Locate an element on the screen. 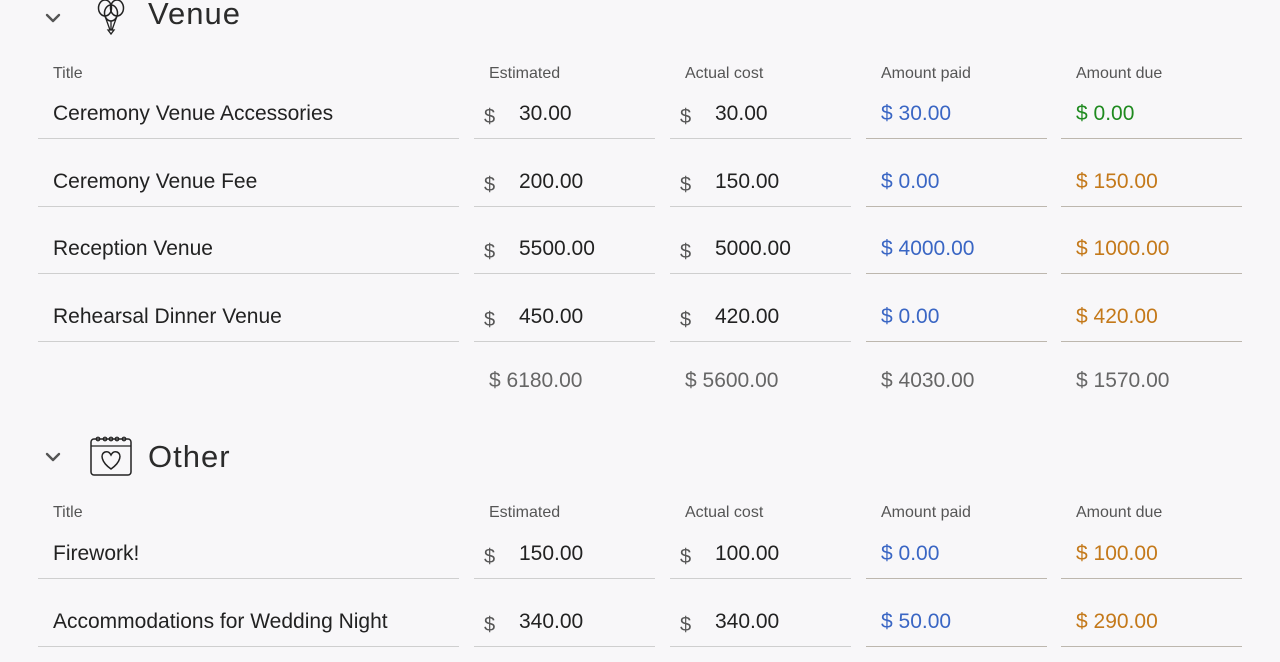  section-header: Venue is located at coordinates (300, 20).